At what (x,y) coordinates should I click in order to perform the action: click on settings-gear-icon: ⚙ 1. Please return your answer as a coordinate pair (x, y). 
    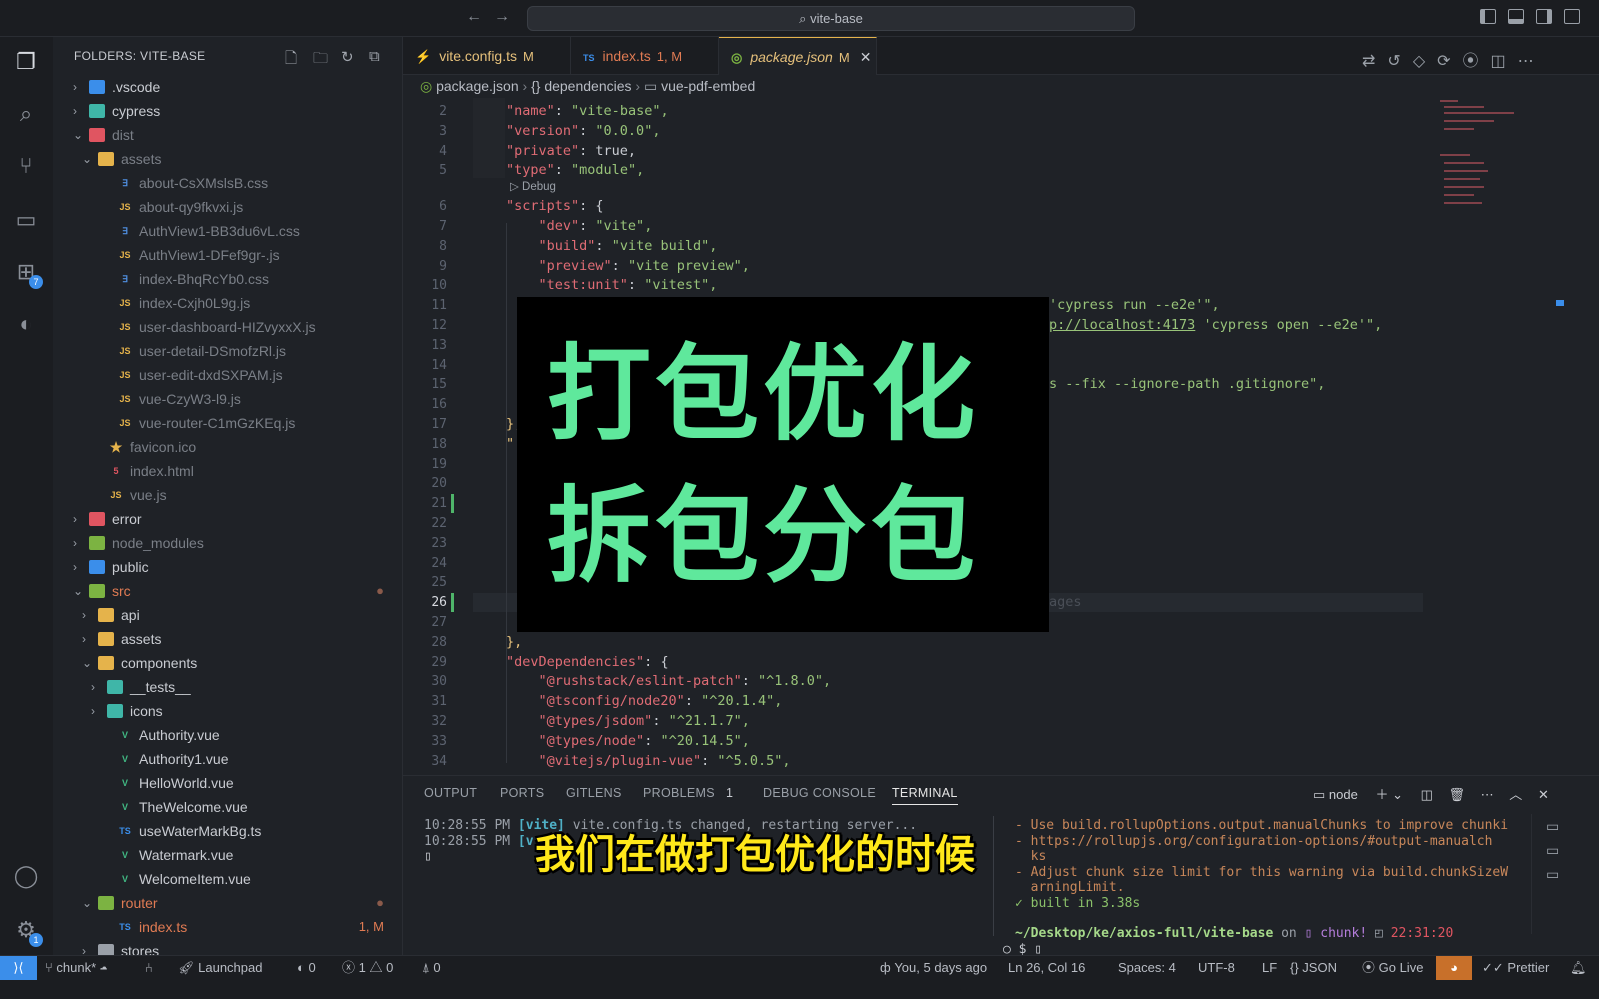
    Looking at the image, I should click on (28, 932).